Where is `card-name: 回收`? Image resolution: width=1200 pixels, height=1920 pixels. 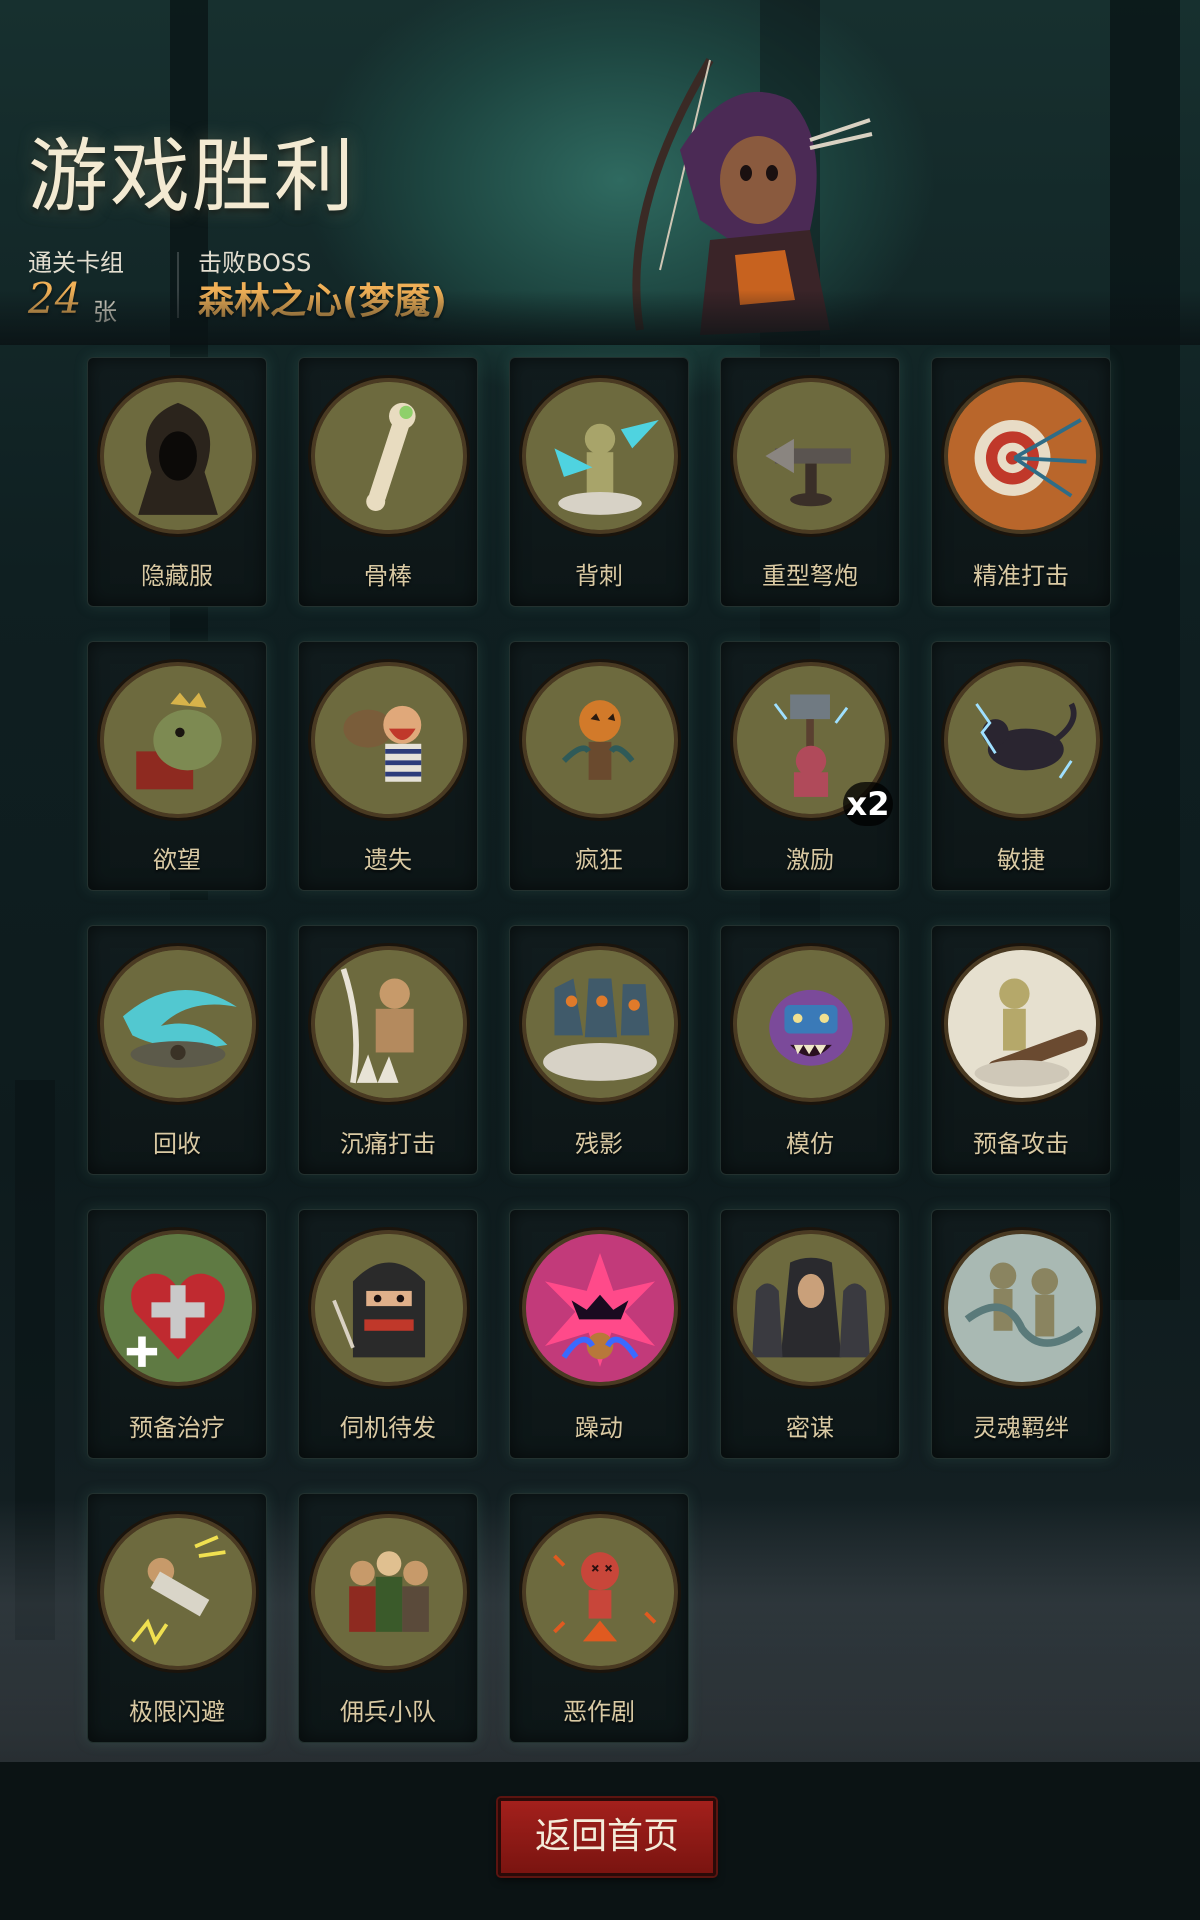
card-name: 回收 is located at coordinates (177, 1144).